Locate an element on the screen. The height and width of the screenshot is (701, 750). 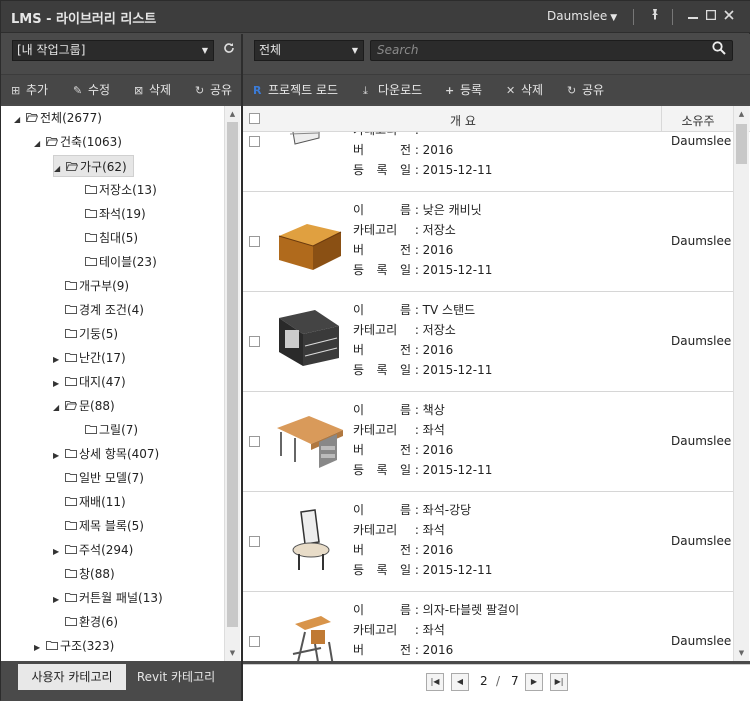
tree-node: 침대(5) is located at coordinates (105, 238).